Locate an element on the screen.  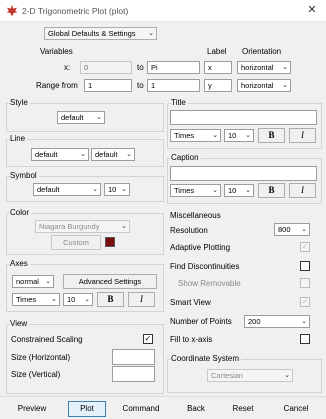
back-button: Back is located at coordinates (196, 409).